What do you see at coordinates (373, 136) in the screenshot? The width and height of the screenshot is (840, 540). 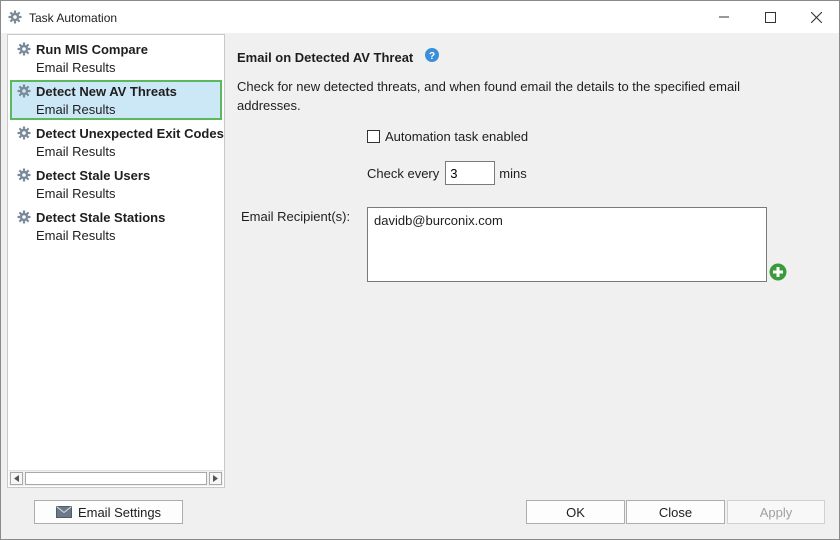 I see `enabled-checkbox` at bounding box center [373, 136].